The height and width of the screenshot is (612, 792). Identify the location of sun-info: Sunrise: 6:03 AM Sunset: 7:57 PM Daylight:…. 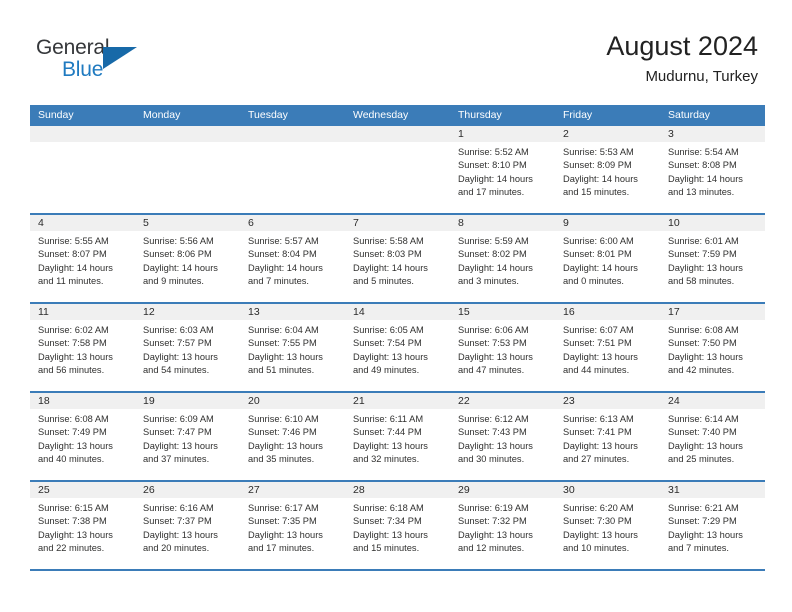
(187, 352).